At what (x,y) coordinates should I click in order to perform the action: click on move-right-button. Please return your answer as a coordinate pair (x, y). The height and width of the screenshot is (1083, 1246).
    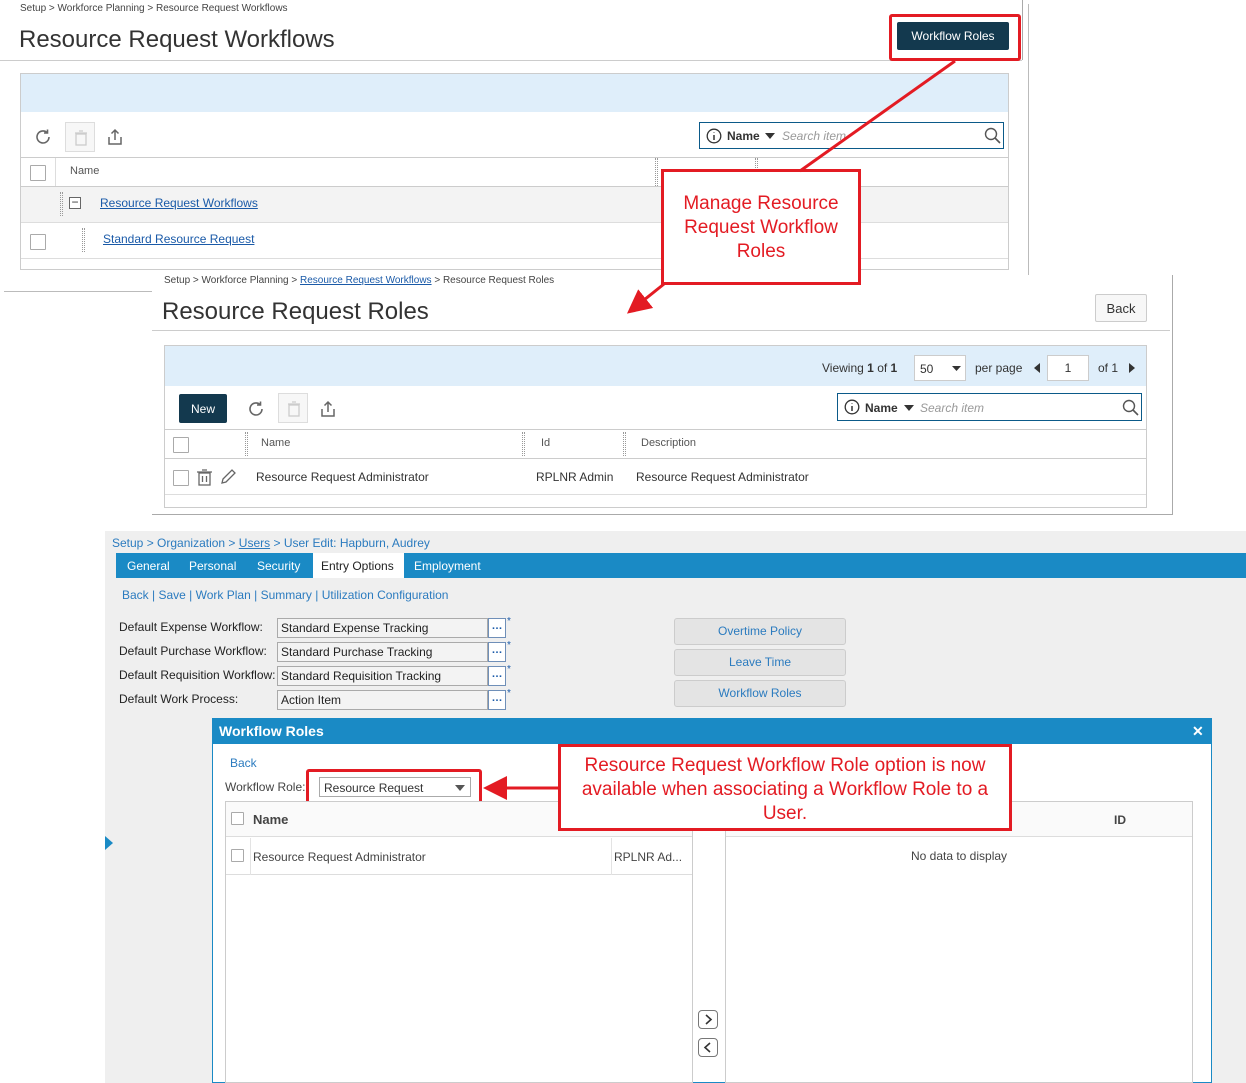
    Looking at the image, I should click on (708, 1019).